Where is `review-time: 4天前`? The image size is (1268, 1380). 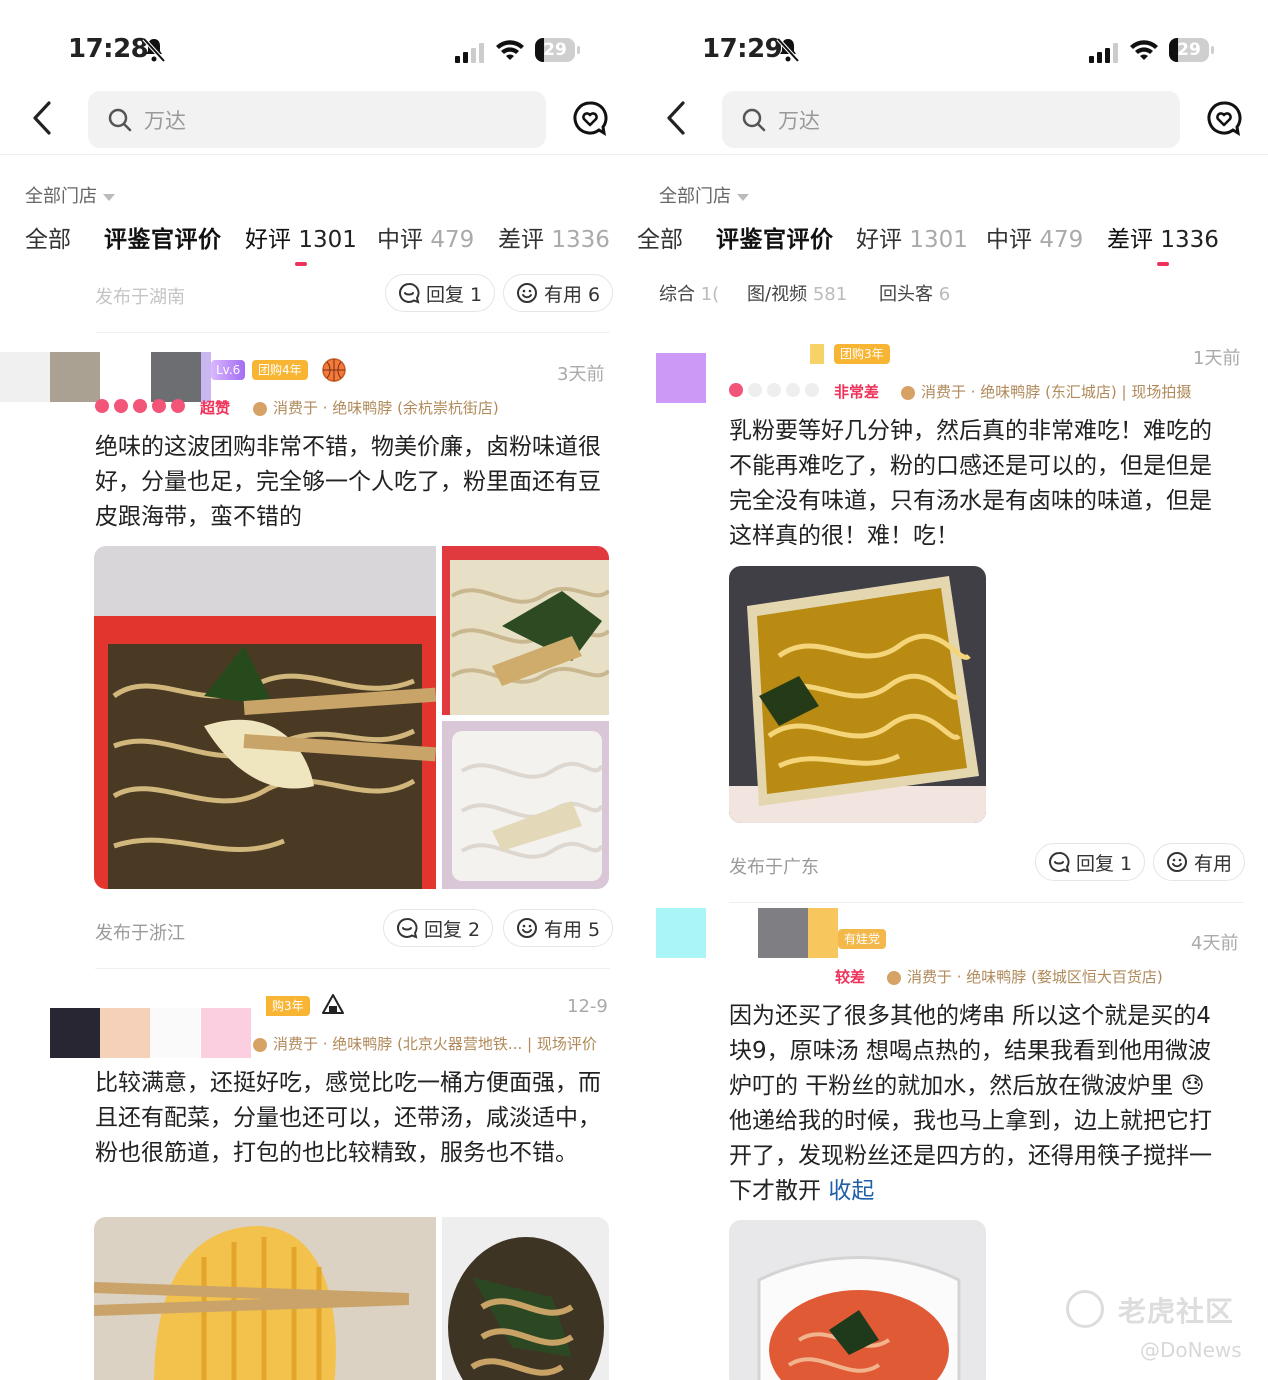
review-time: 4天前 is located at coordinates (1215, 943).